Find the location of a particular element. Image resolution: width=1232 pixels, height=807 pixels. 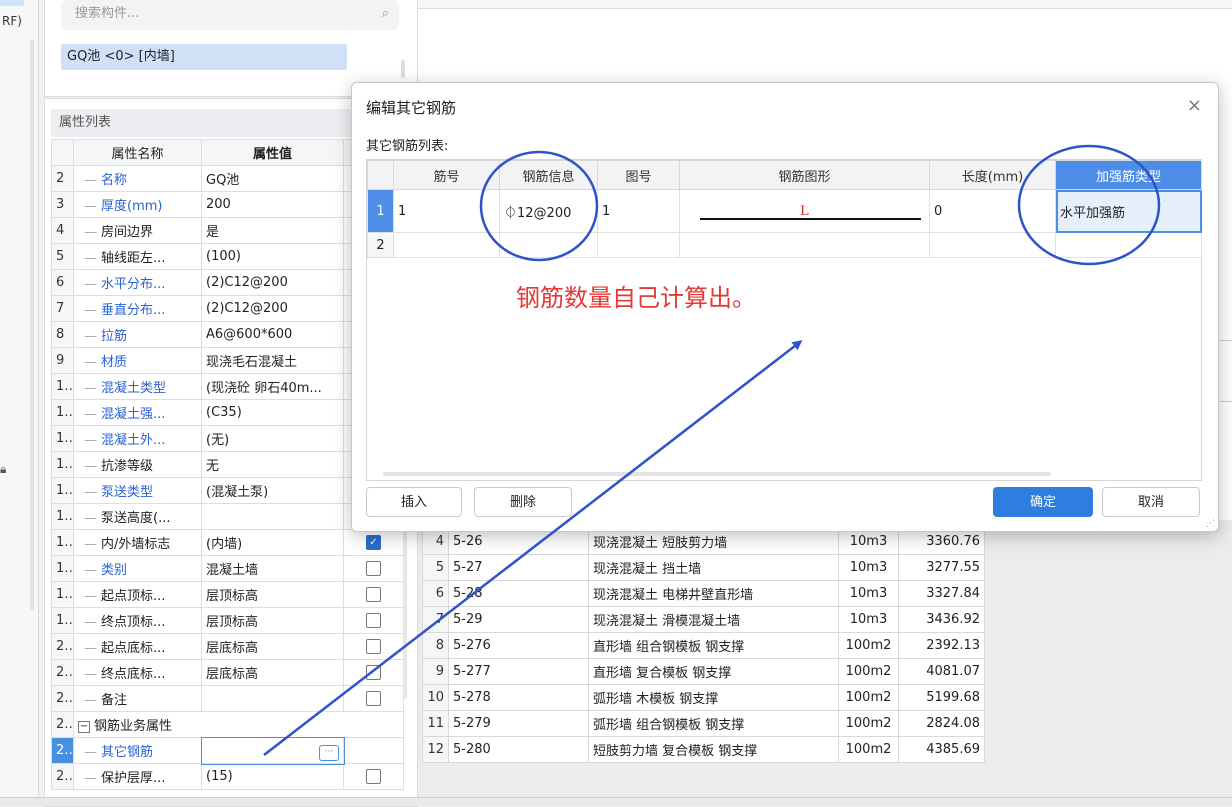

rebar-header-info: 钢筋信息 is located at coordinates (548, 175).